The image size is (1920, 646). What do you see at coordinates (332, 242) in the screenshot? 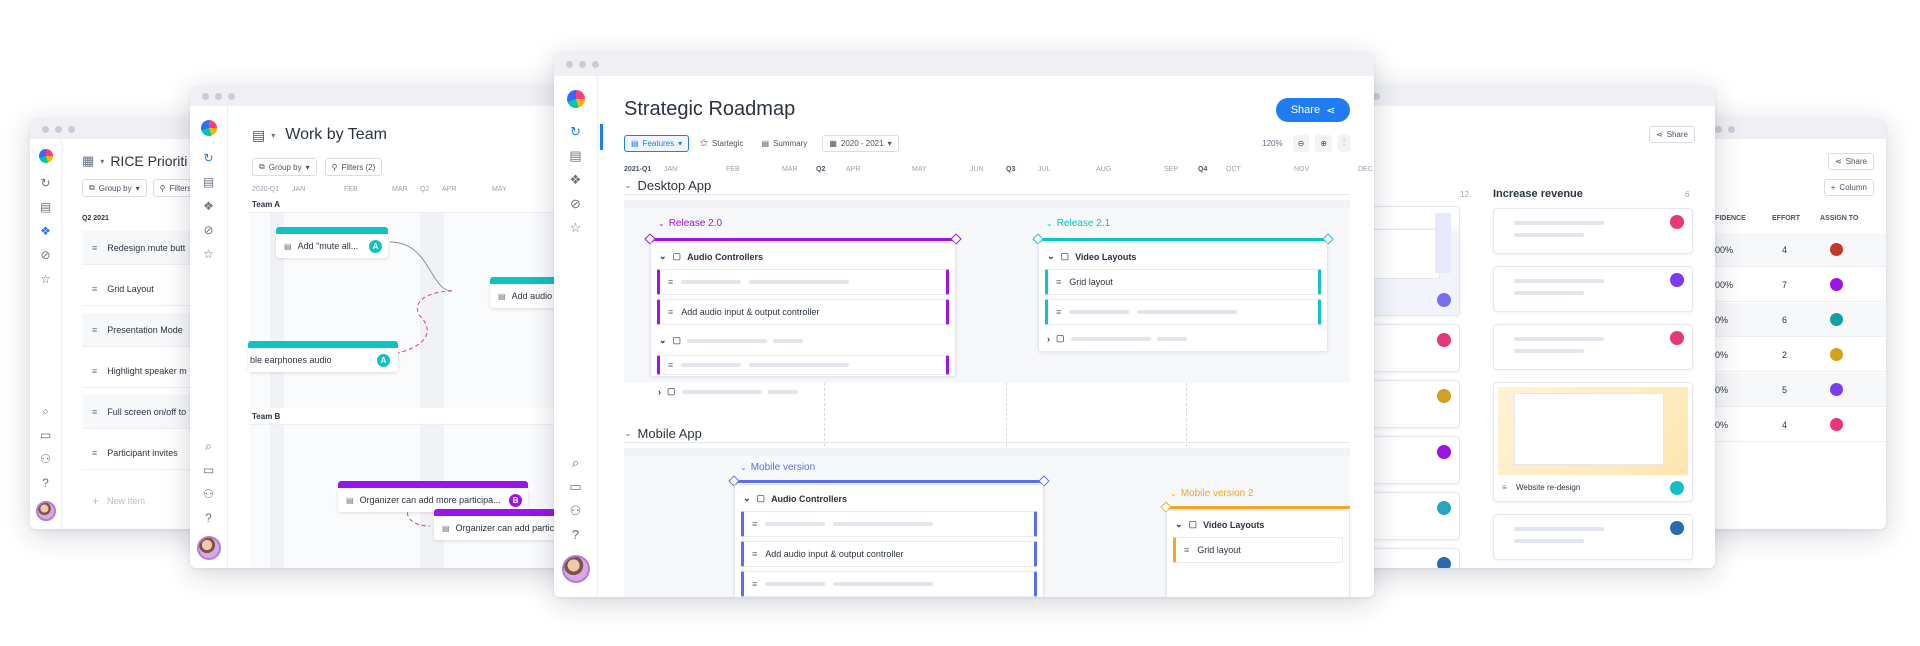
I see `task-card: ▤ Add "mute all... A` at bounding box center [332, 242].